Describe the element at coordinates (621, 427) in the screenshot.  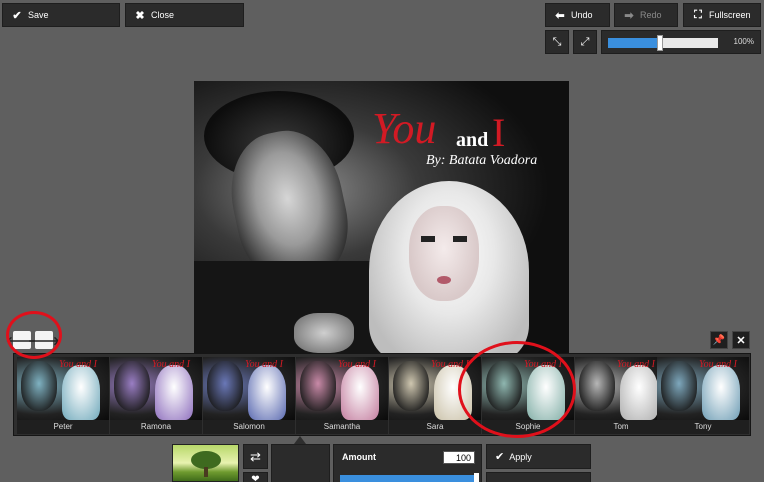
I see `filter-label: Tom` at that location.